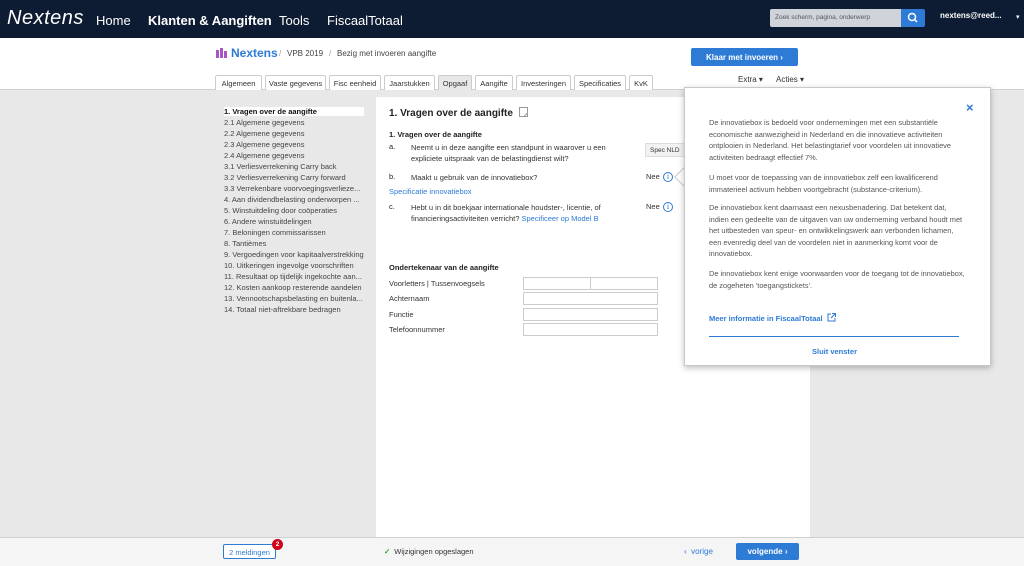 The image size is (1024, 566). What do you see at coordinates (409, 82) in the screenshot?
I see `tab-jaarstukken: Jaarstukken` at bounding box center [409, 82].